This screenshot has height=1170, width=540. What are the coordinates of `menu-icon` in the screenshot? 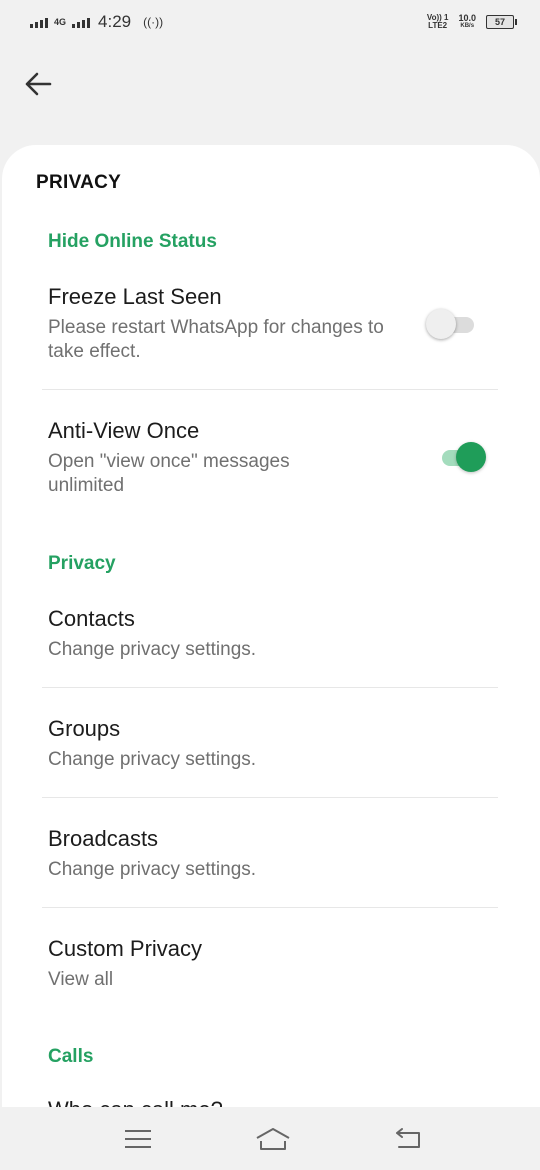 It's located at (138, 1138).